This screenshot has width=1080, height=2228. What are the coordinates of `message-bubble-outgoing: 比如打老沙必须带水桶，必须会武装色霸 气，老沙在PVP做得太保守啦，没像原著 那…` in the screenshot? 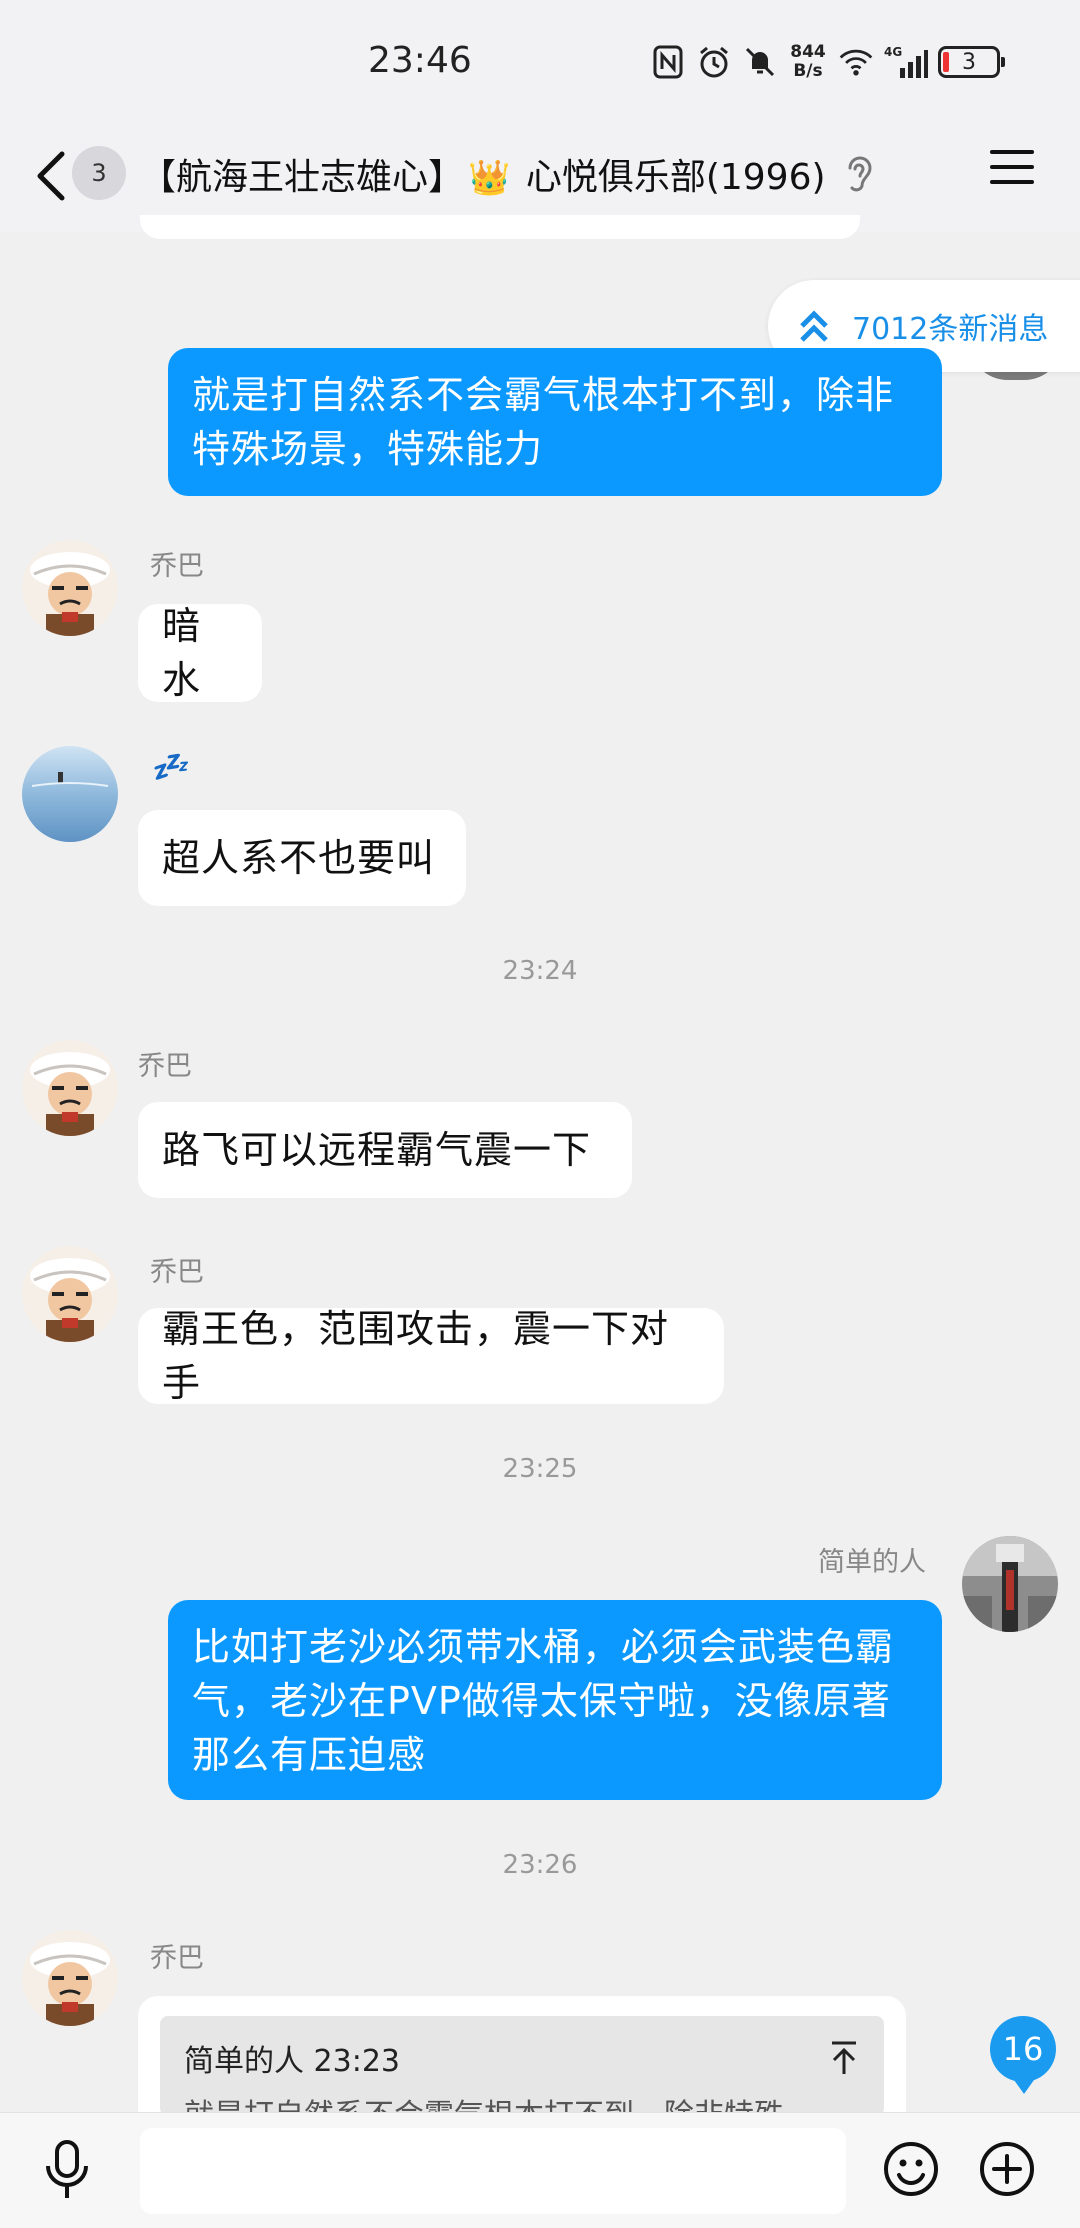 It's located at (555, 1700).